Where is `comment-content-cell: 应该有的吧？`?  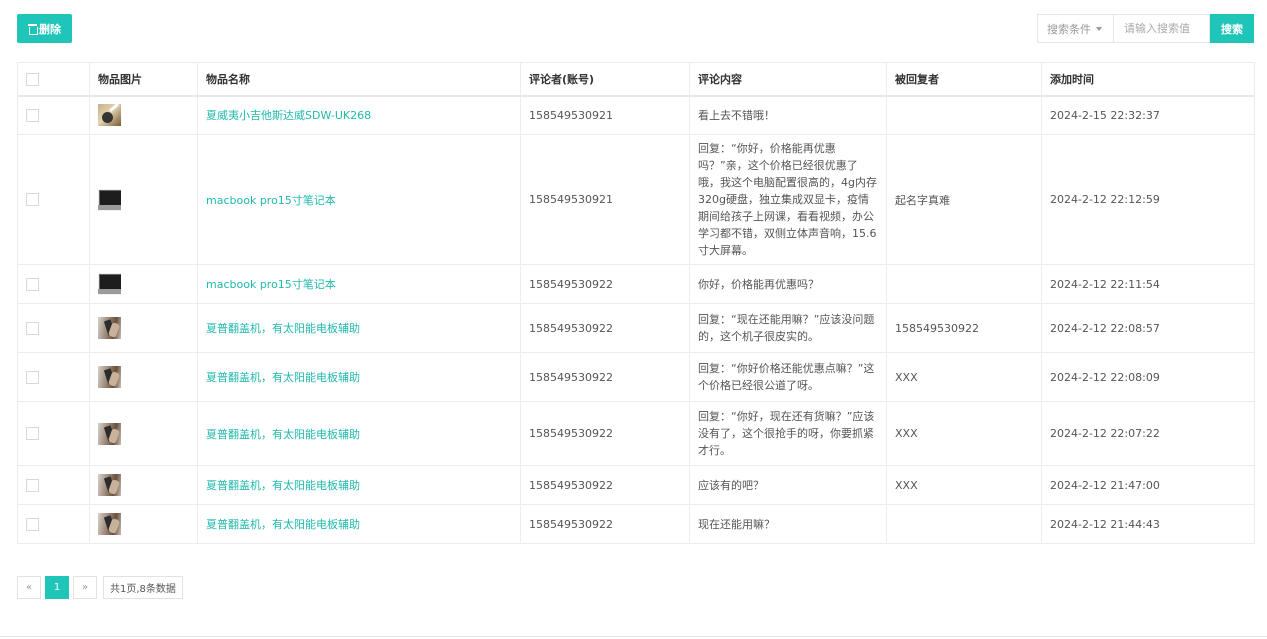 comment-content-cell: 应该有的吧？ is located at coordinates (788, 485).